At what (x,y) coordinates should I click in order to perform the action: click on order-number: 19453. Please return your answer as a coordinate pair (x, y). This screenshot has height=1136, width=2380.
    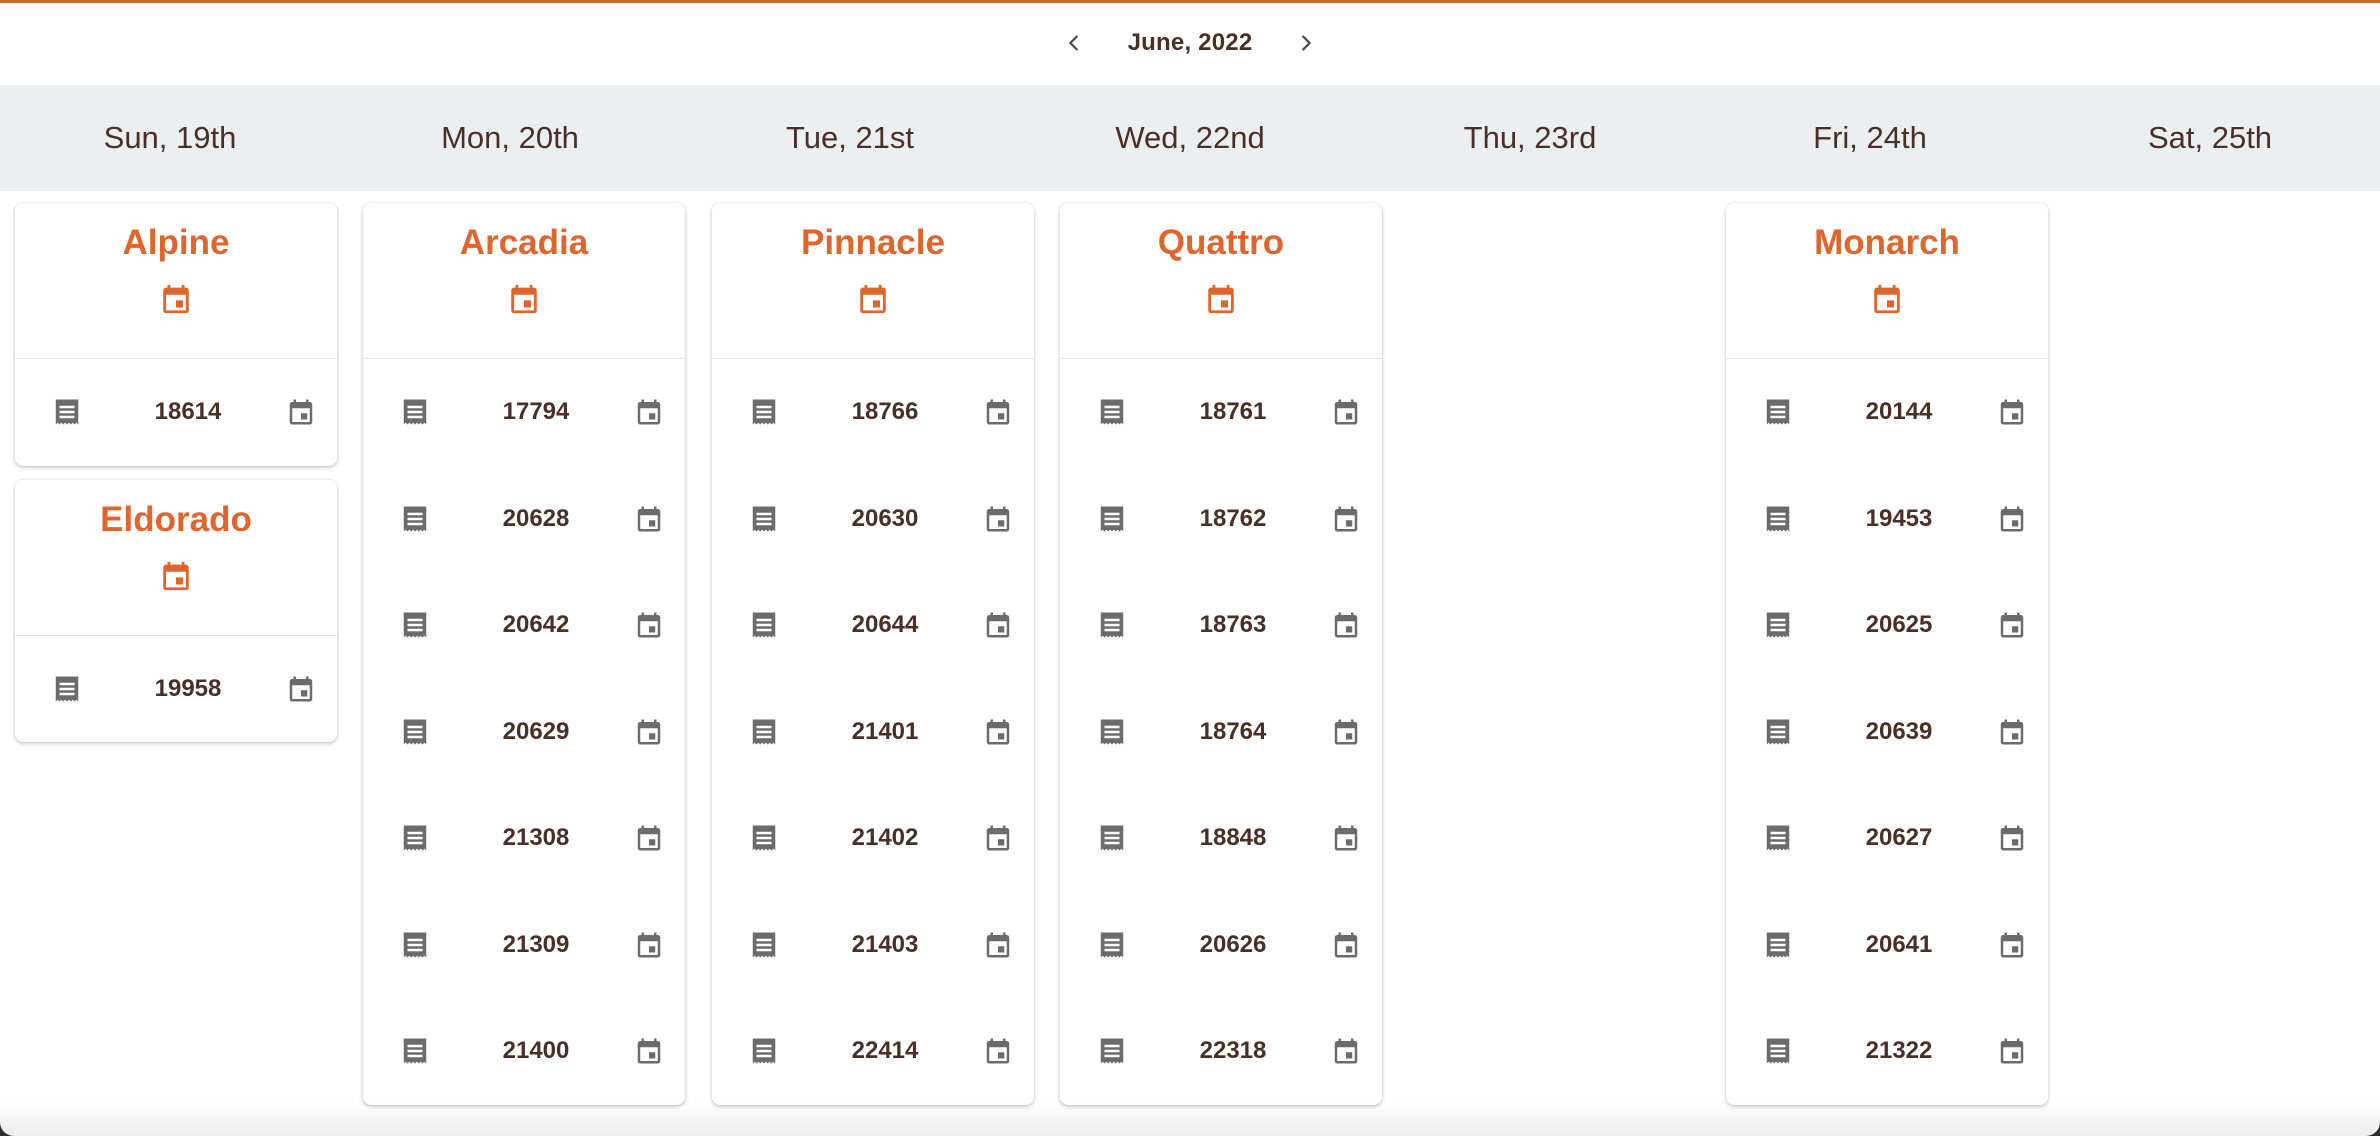
    Looking at the image, I should click on (1895, 519).